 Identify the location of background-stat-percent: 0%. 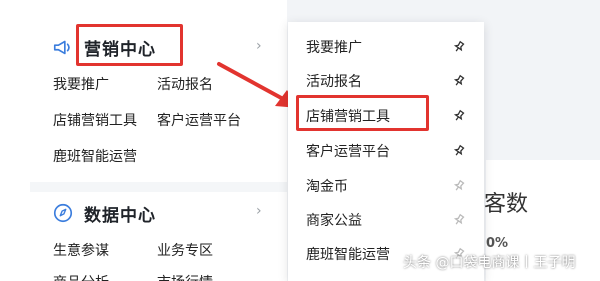
(497, 243).